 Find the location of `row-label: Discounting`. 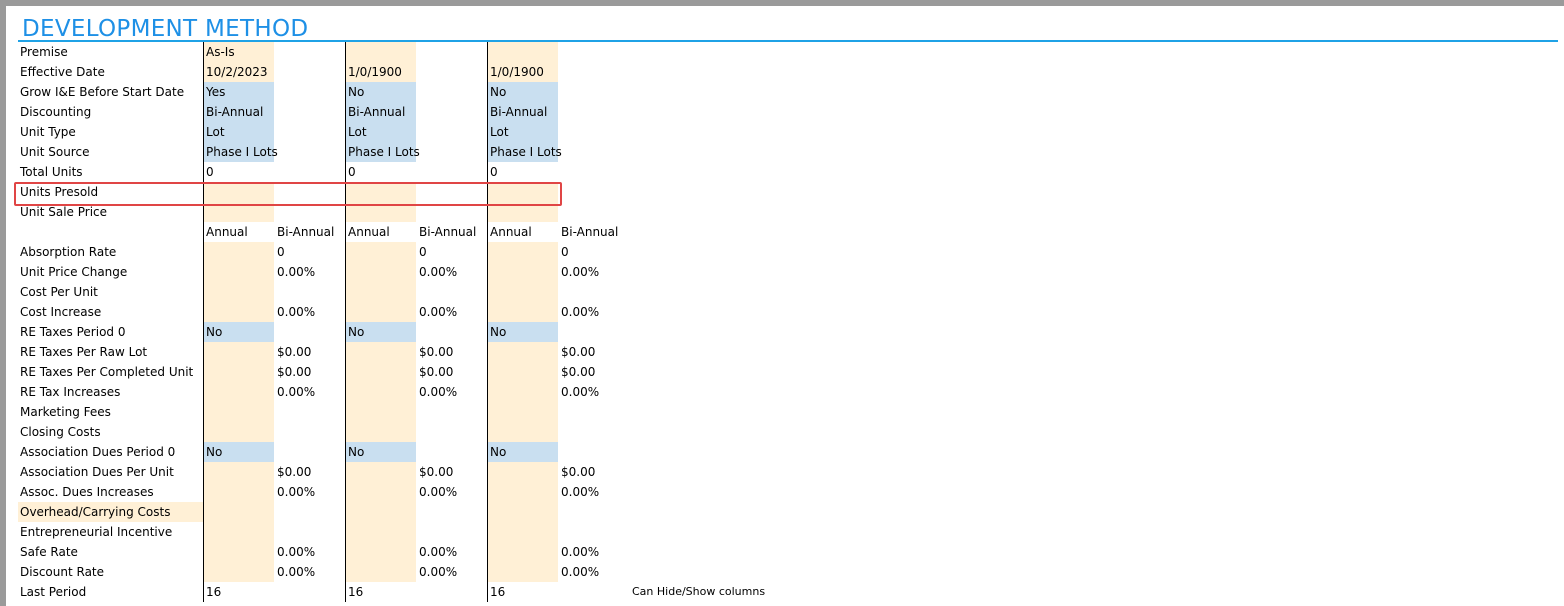

row-label: Discounting is located at coordinates (56, 112).